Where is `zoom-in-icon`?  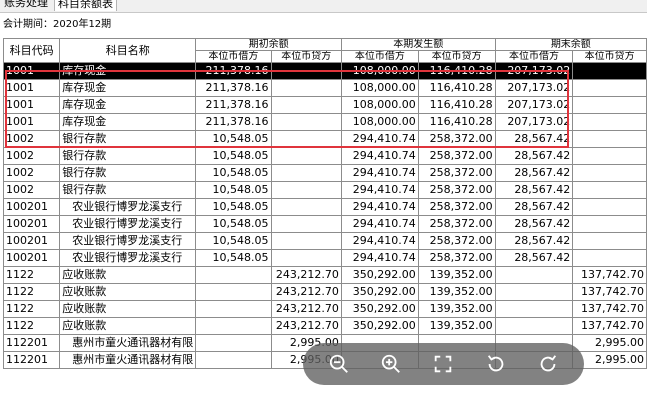
zoom-in-icon is located at coordinates (391, 363).